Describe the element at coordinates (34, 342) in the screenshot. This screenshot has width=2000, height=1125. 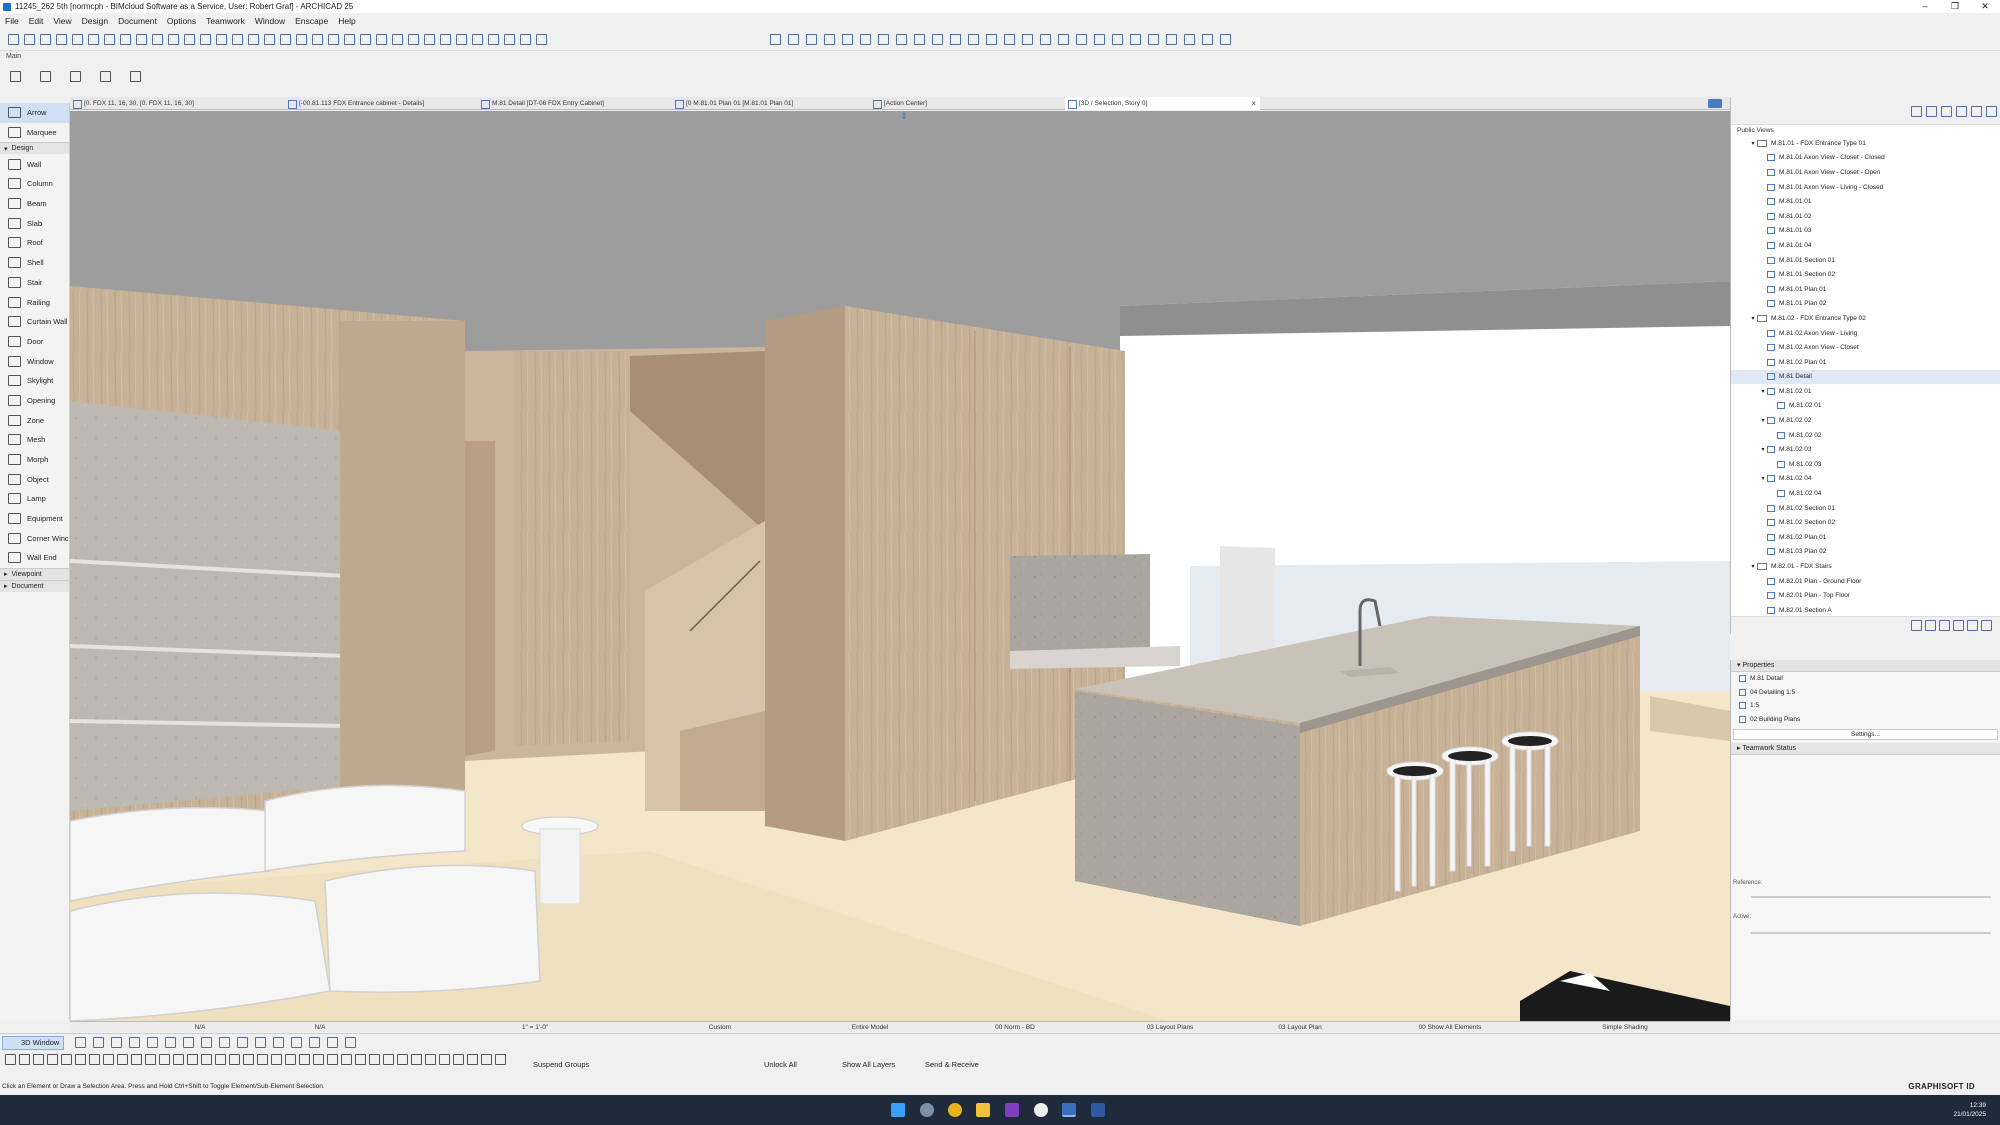
I see `tool-door: Door` at that location.